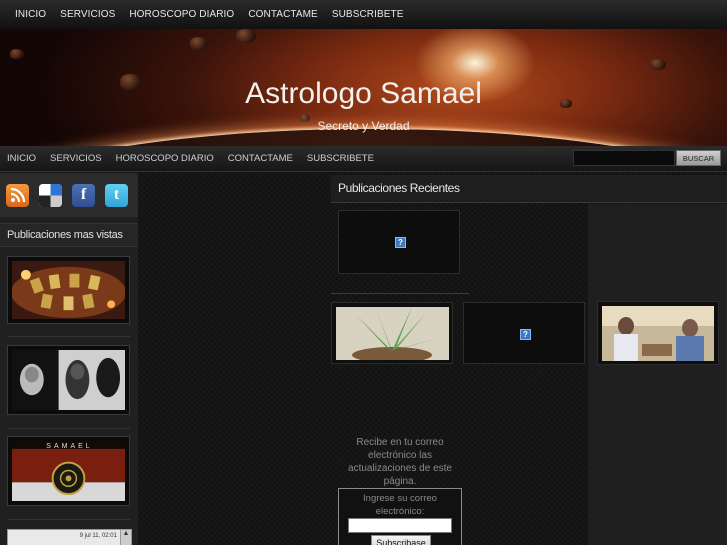  What do you see at coordinates (363, 94) in the screenshot?
I see `site-title: Astrologo Samael` at bounding box center [363, 94].